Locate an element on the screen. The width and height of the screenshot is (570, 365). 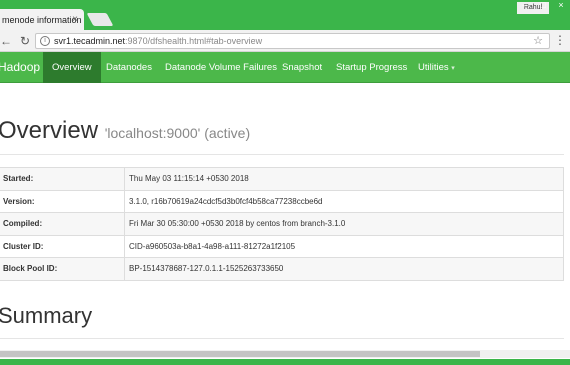
back-icon: ← is located at coordinates (6, 41).